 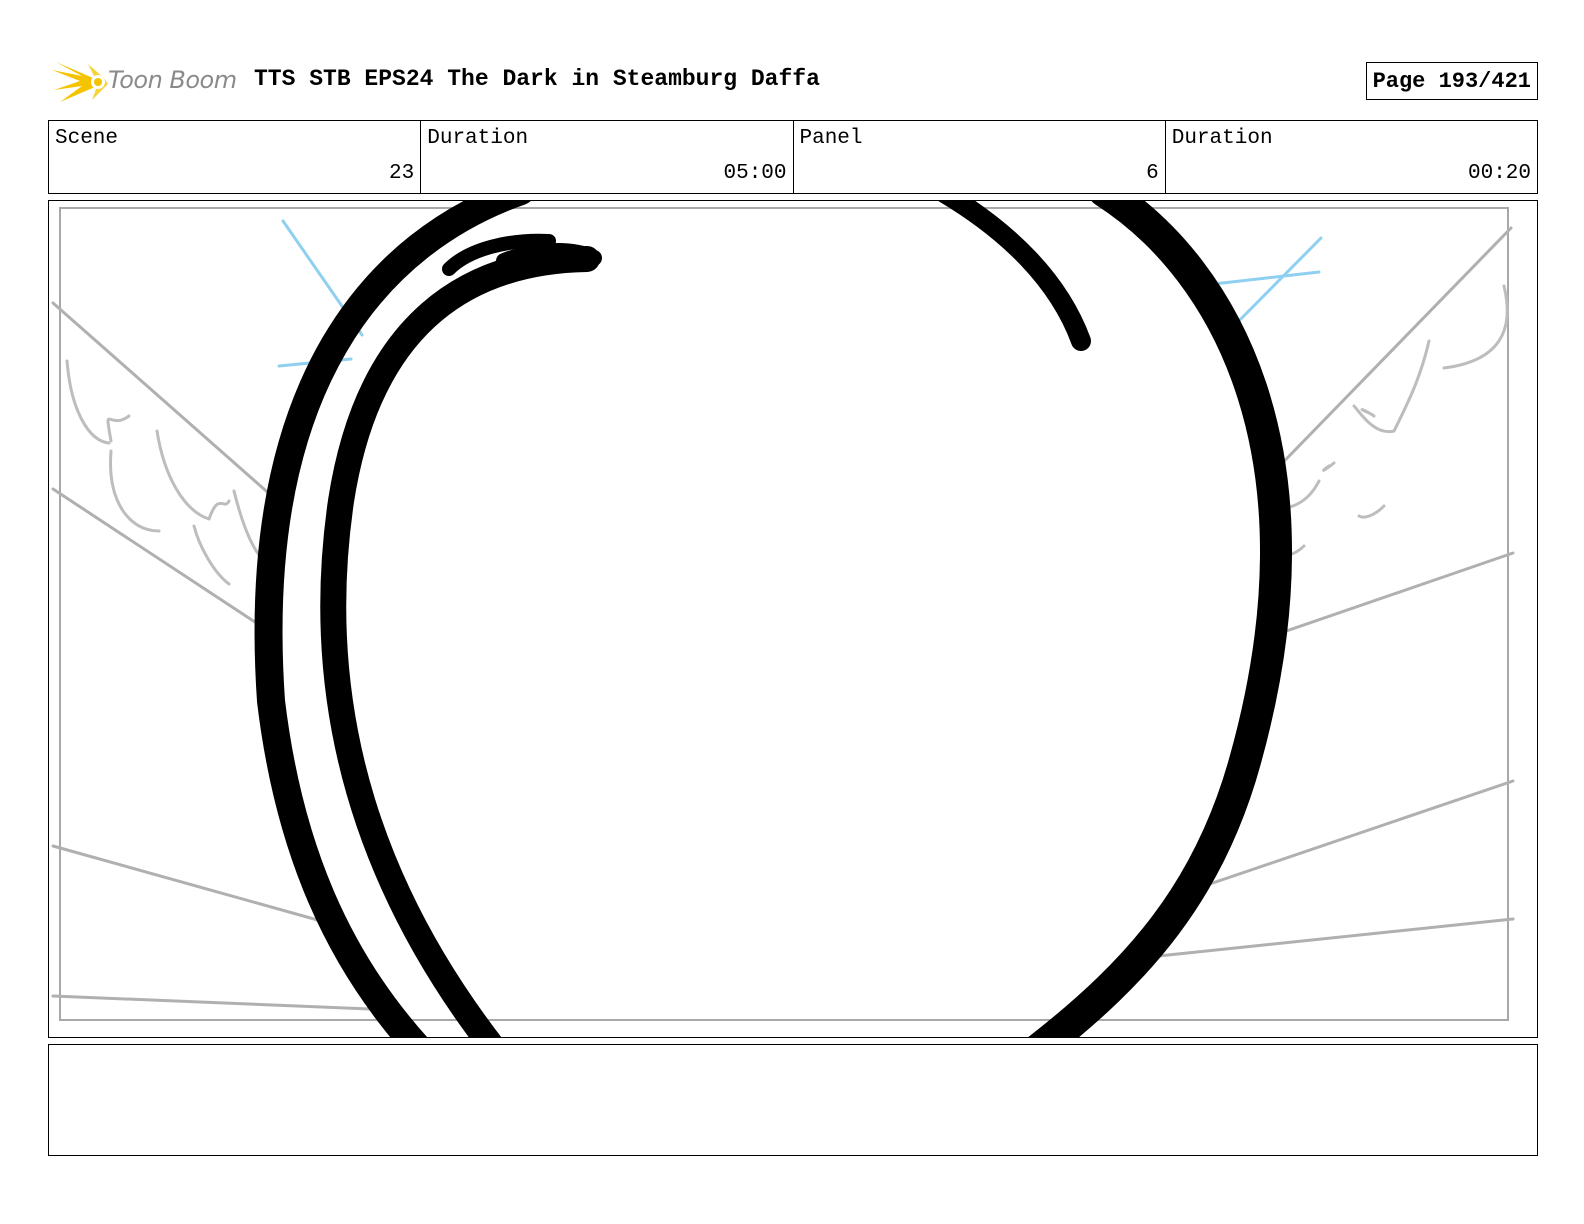 What do you see at coordinates (172, 80) in the screenshot?
I see `logo-wordmark: Toon Boom` at bounding box center [172, 80].